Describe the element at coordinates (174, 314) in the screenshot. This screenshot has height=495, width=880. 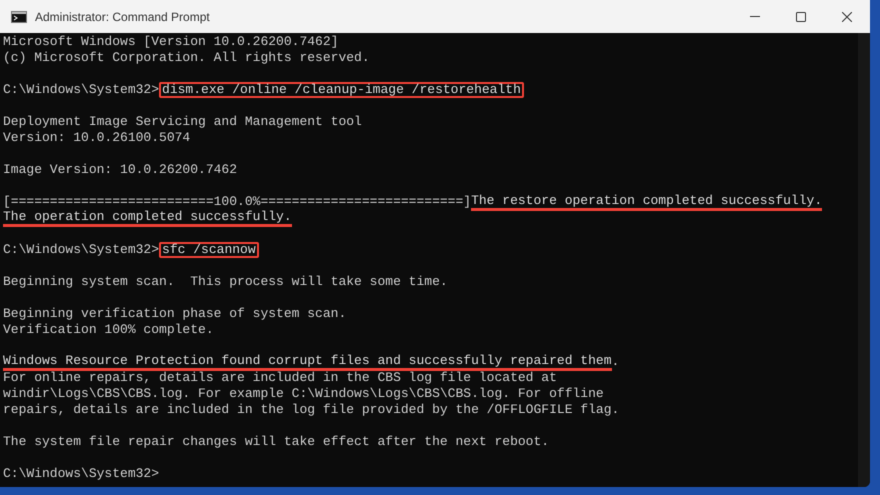
I see `console-text: Beginning verification phase of system scan.` at that location.